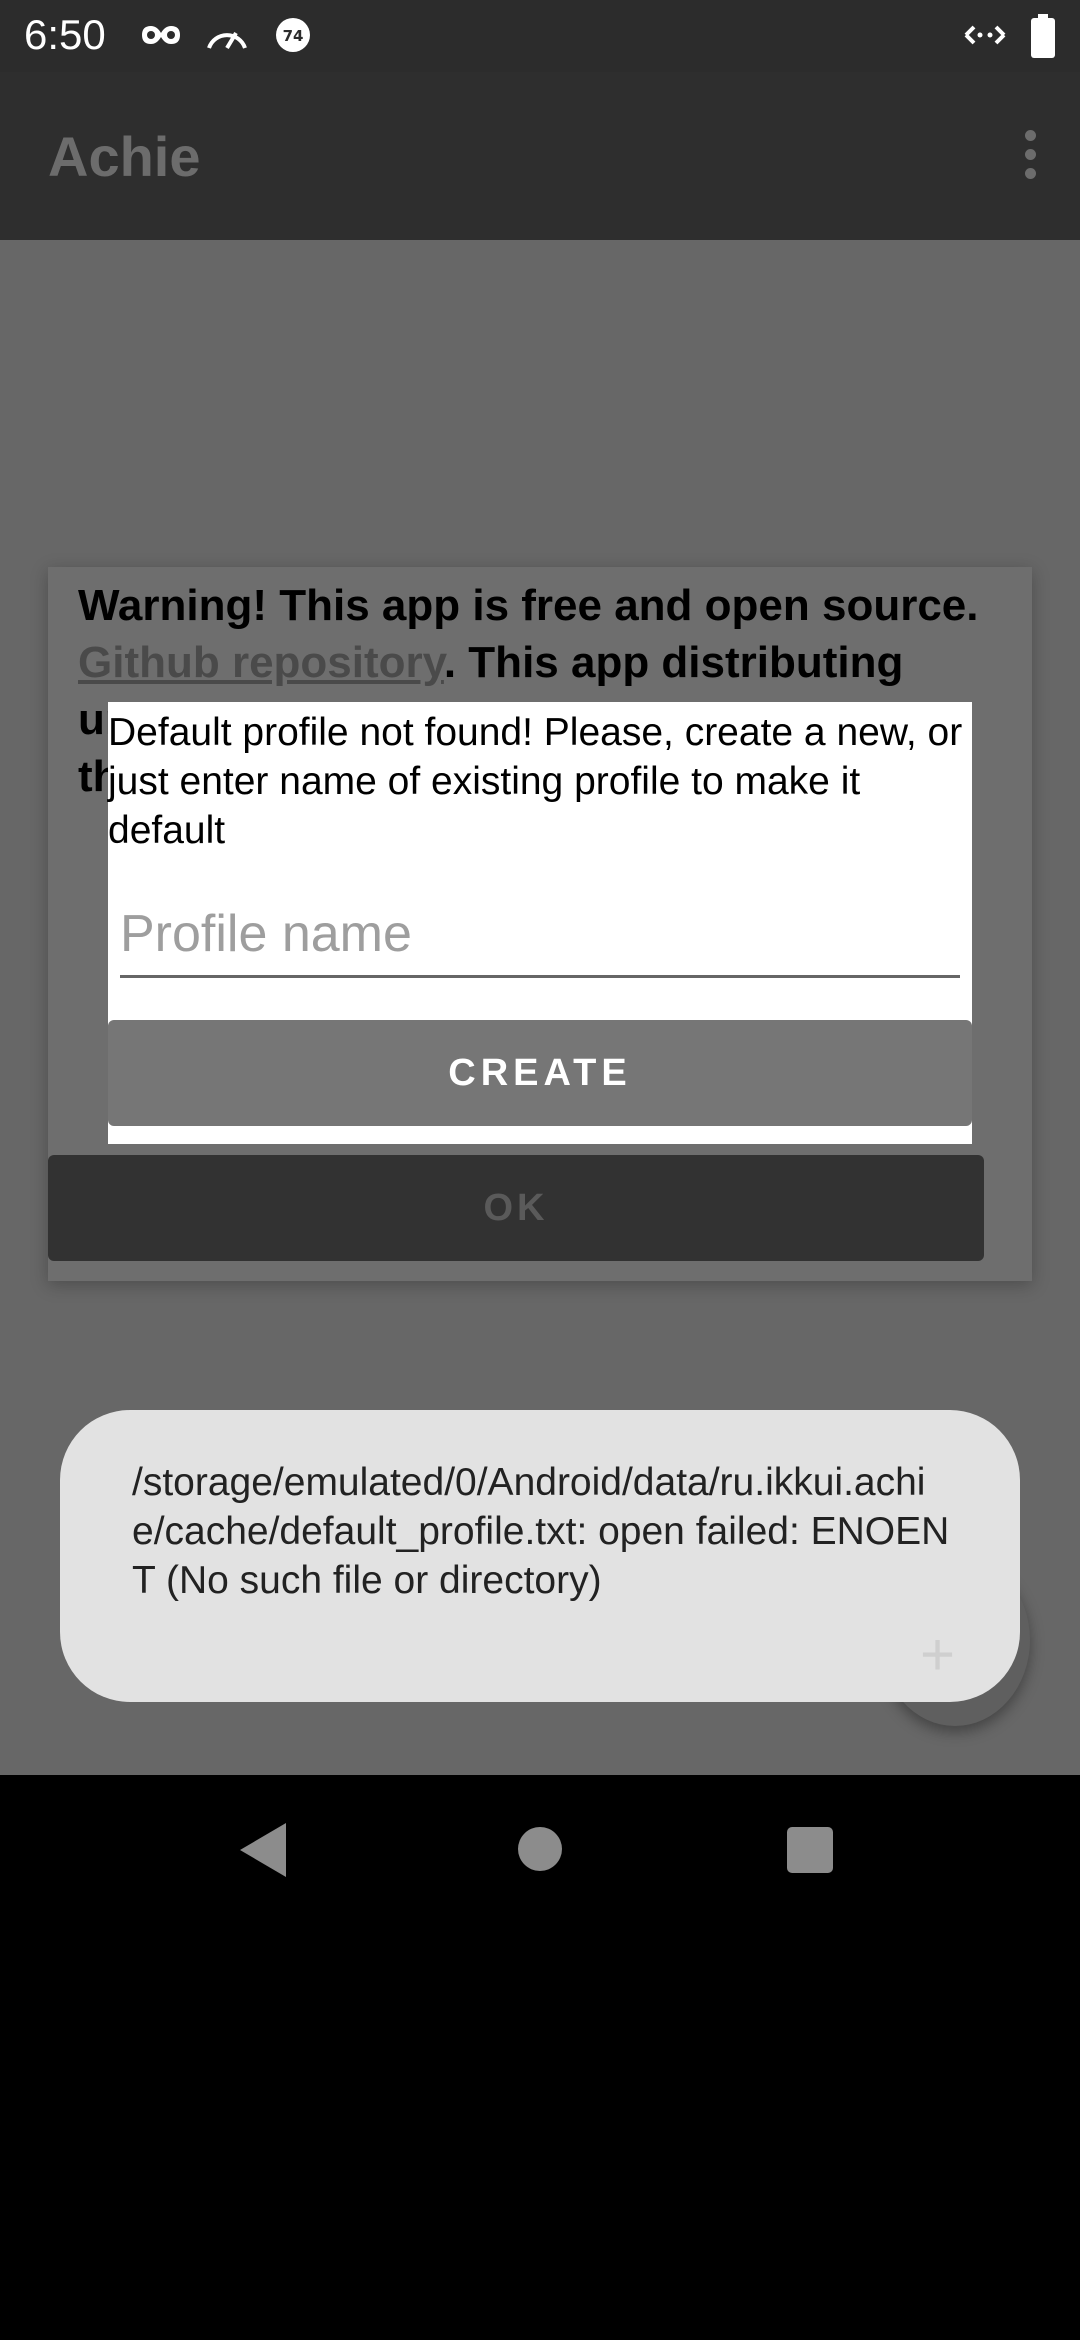 The image size is (1080, 2340). Describe the element at coordinates (540, 156) in the screenshot. I see `app-bar: Achie` at that location.